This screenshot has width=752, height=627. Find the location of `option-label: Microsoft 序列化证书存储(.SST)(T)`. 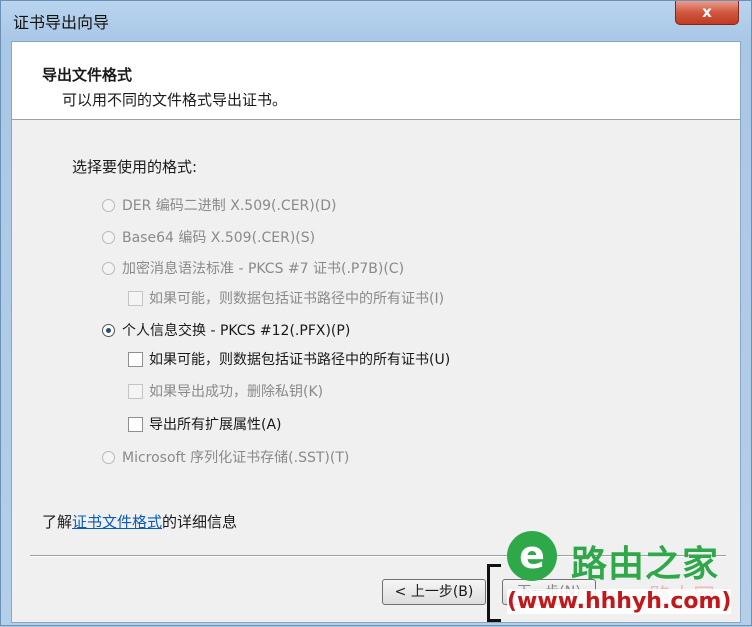

option-label: Microsoft 序列化证书存储(.SST)(T) is located at coordinates (236, 458).